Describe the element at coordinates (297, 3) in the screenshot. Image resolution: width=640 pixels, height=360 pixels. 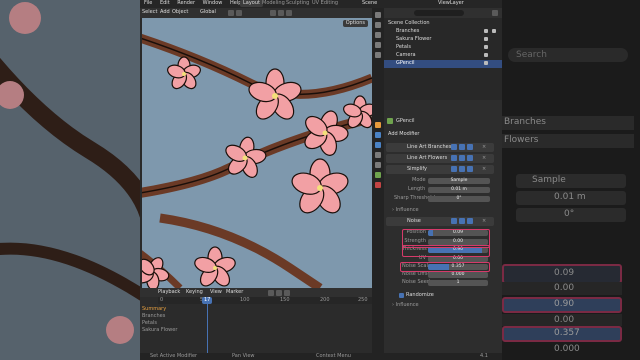
I see `tab-sculpting: Sculpting` at that location.